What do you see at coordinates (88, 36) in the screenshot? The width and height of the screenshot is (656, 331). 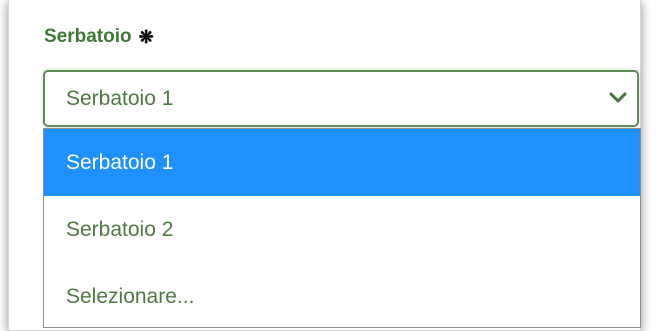 I see `field-label-text: Serbatoio` at bounding box center [88, 36].